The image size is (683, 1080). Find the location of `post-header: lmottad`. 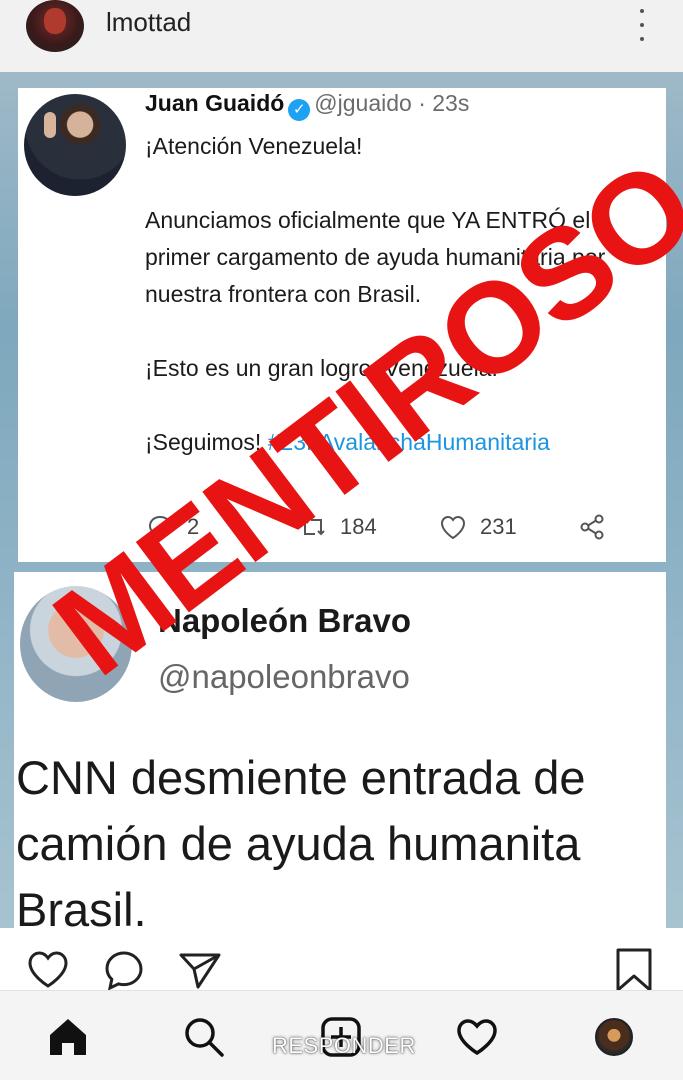

post-header: lmottad is located at coordinates (341, 36).